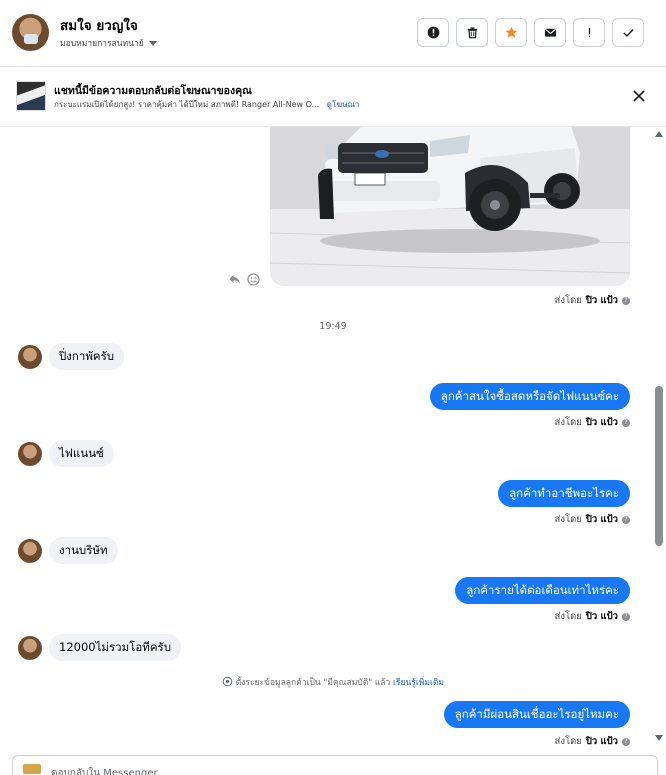 The width and height of the screenshot is (666, 775). Describe the element at coordinates (30, 32) in the screenshot. I see `contact-avatar` at that location.